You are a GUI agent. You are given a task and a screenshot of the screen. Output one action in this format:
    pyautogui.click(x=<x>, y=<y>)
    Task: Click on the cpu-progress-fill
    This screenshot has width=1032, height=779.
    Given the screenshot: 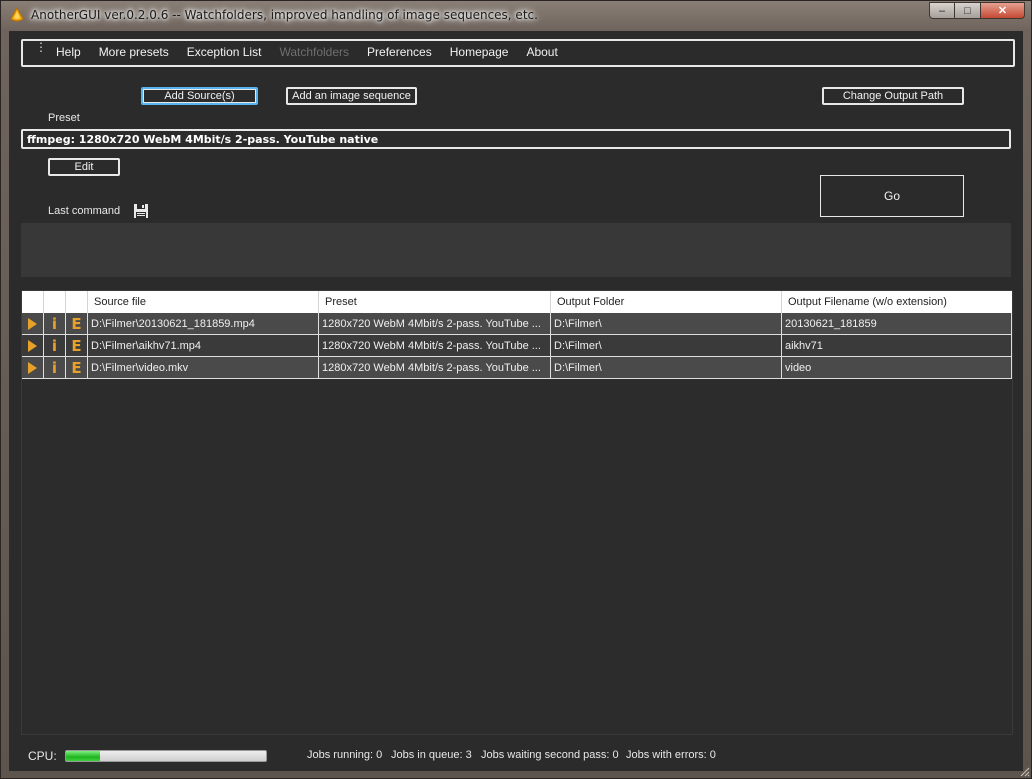 What is the action you would take?
    pyautogui.click(x=83, y=756)
    